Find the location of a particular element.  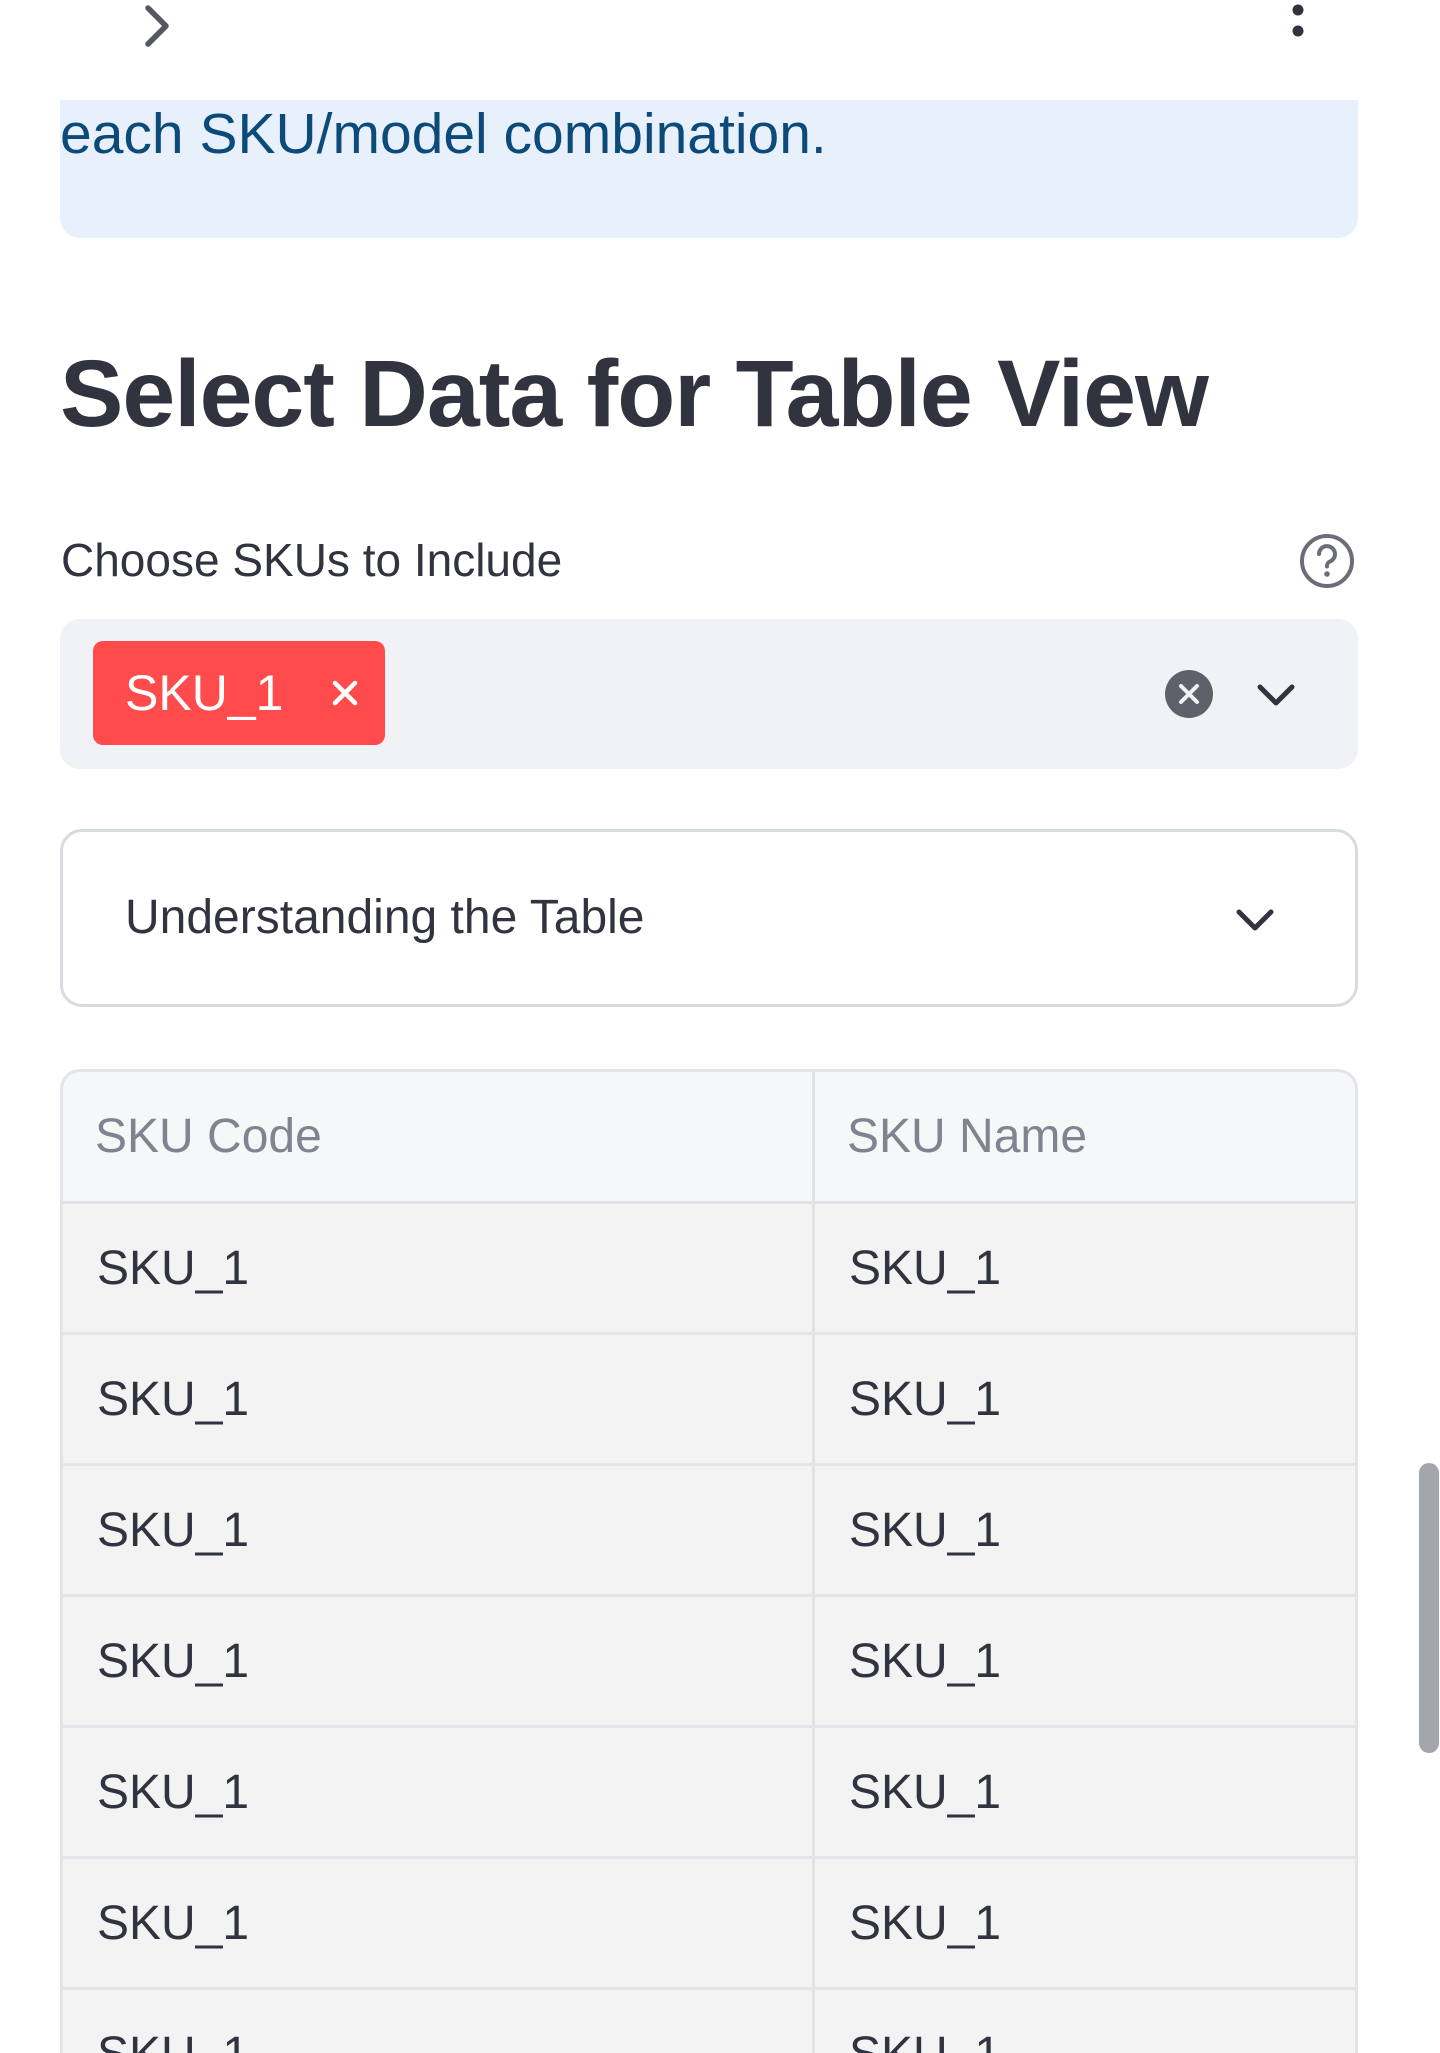

column-header-sku-name: SKU Name is located at coordinates (1085, 1136).